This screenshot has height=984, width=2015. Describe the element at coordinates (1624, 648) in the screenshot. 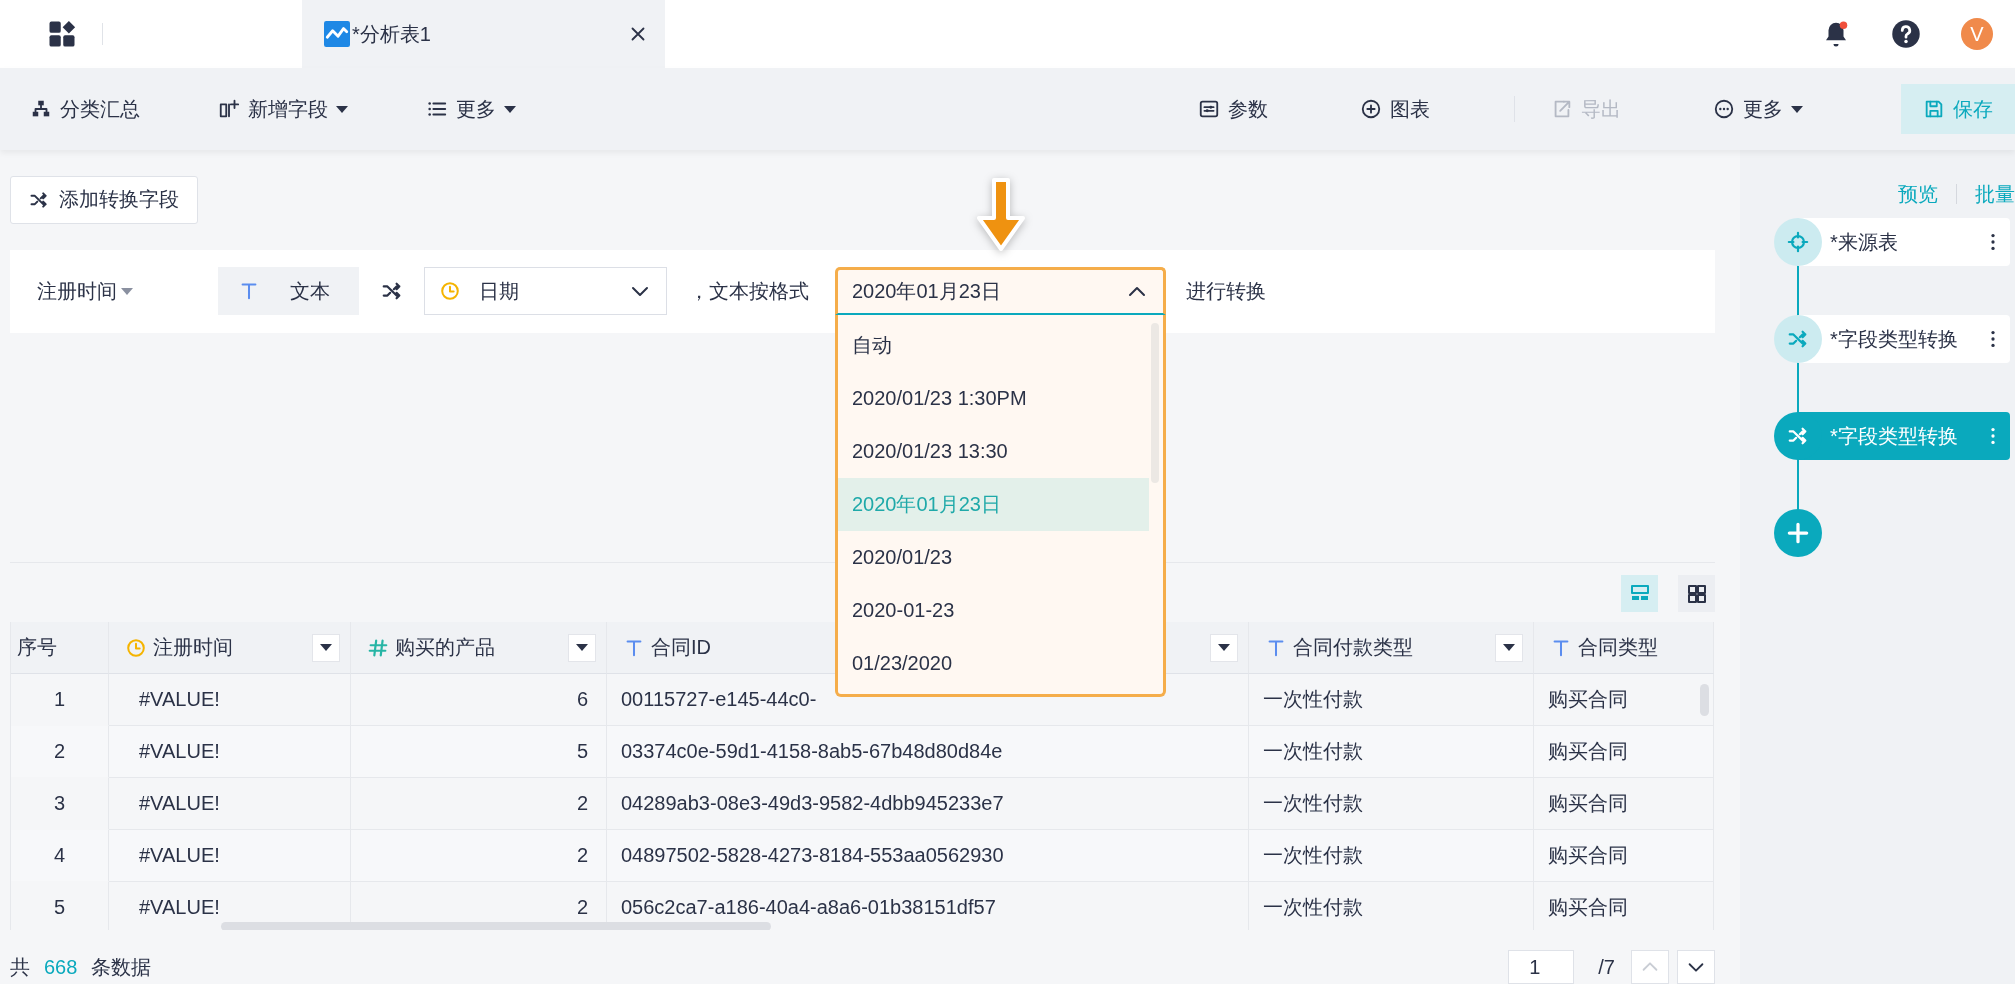

I see `column-header: 合同类型` at that location.